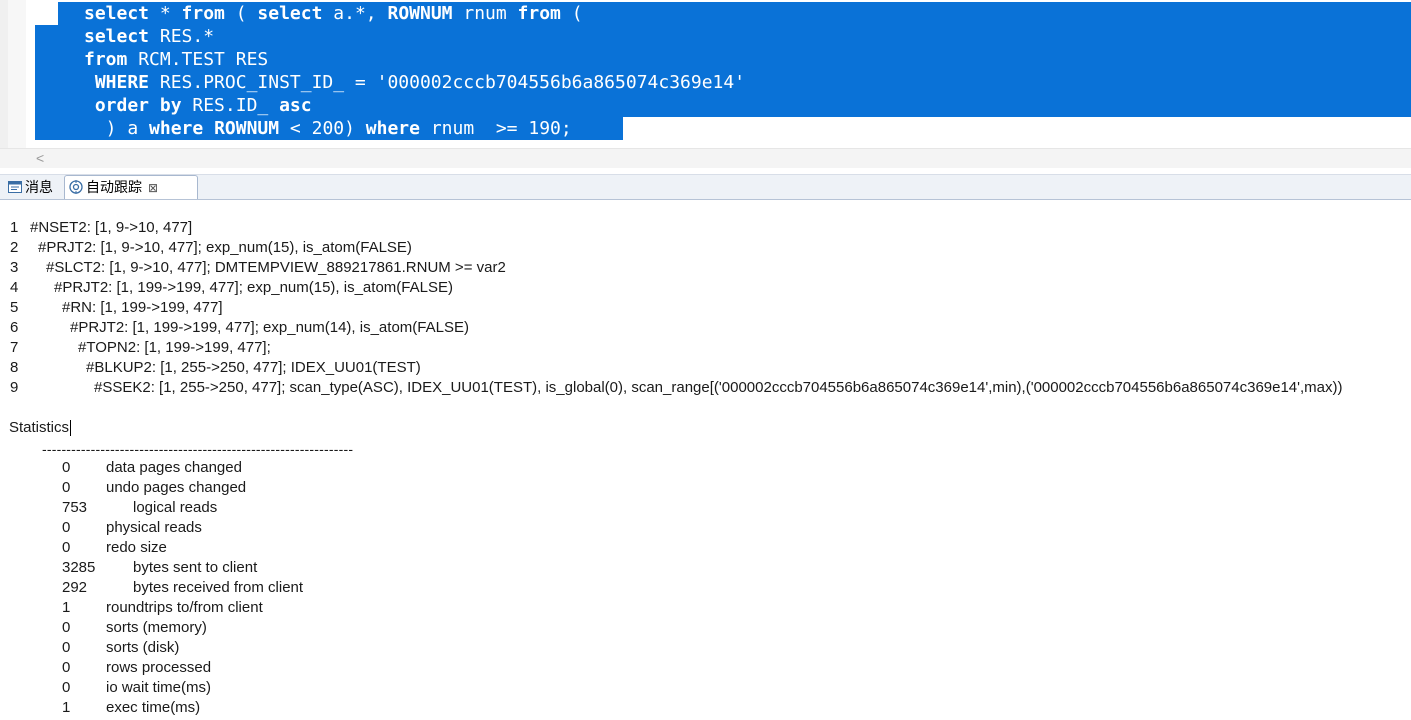  I want to click on statistics-row: 0 data pages changed, so click(300, 468).